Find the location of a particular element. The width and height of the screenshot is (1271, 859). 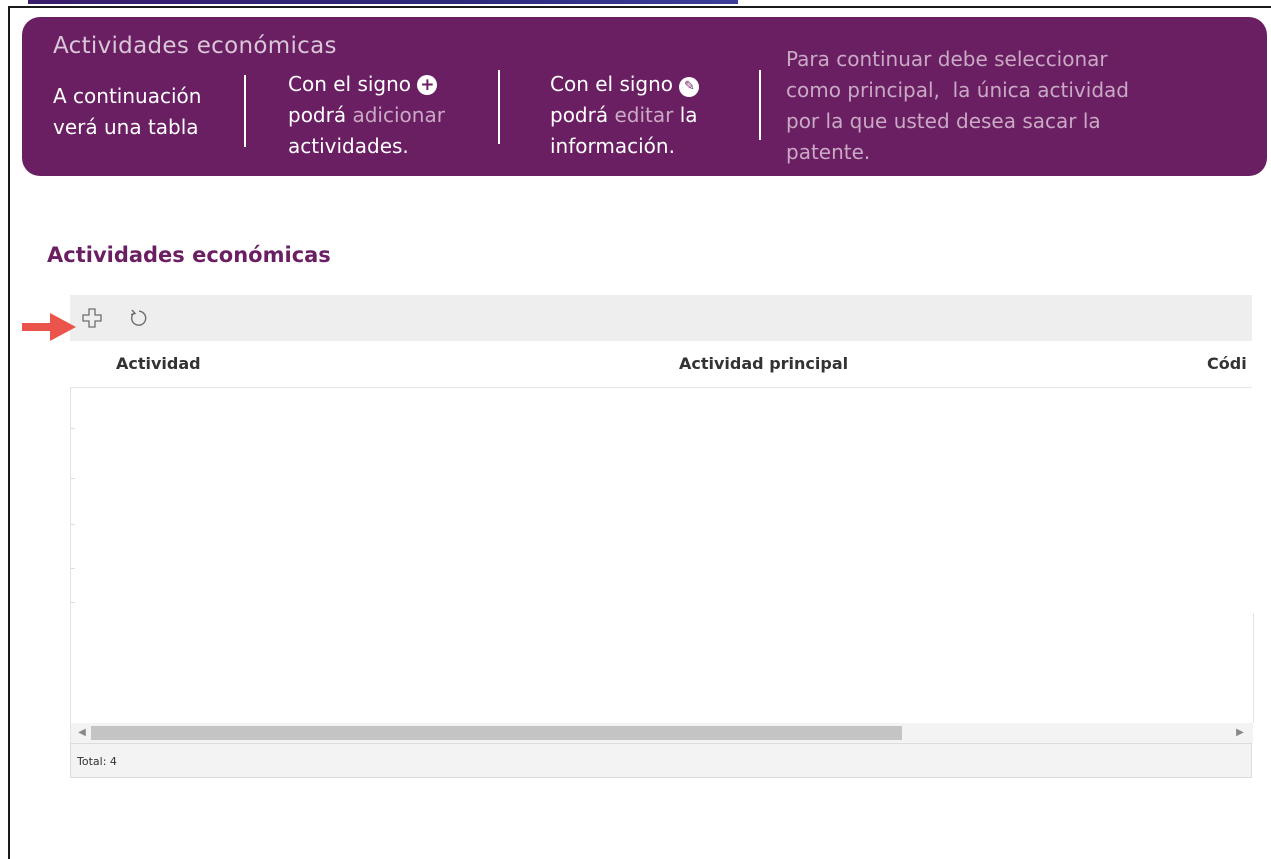

scroll-left-icon: ◀ is located at coordinates (82, 733).